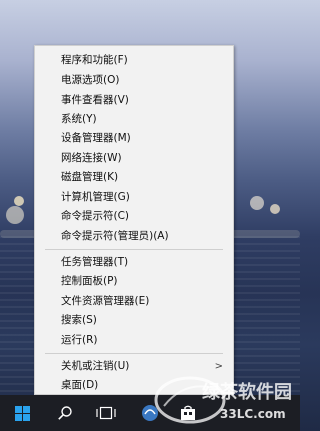  I want to click on pinned-app-button, so click(150, 413).